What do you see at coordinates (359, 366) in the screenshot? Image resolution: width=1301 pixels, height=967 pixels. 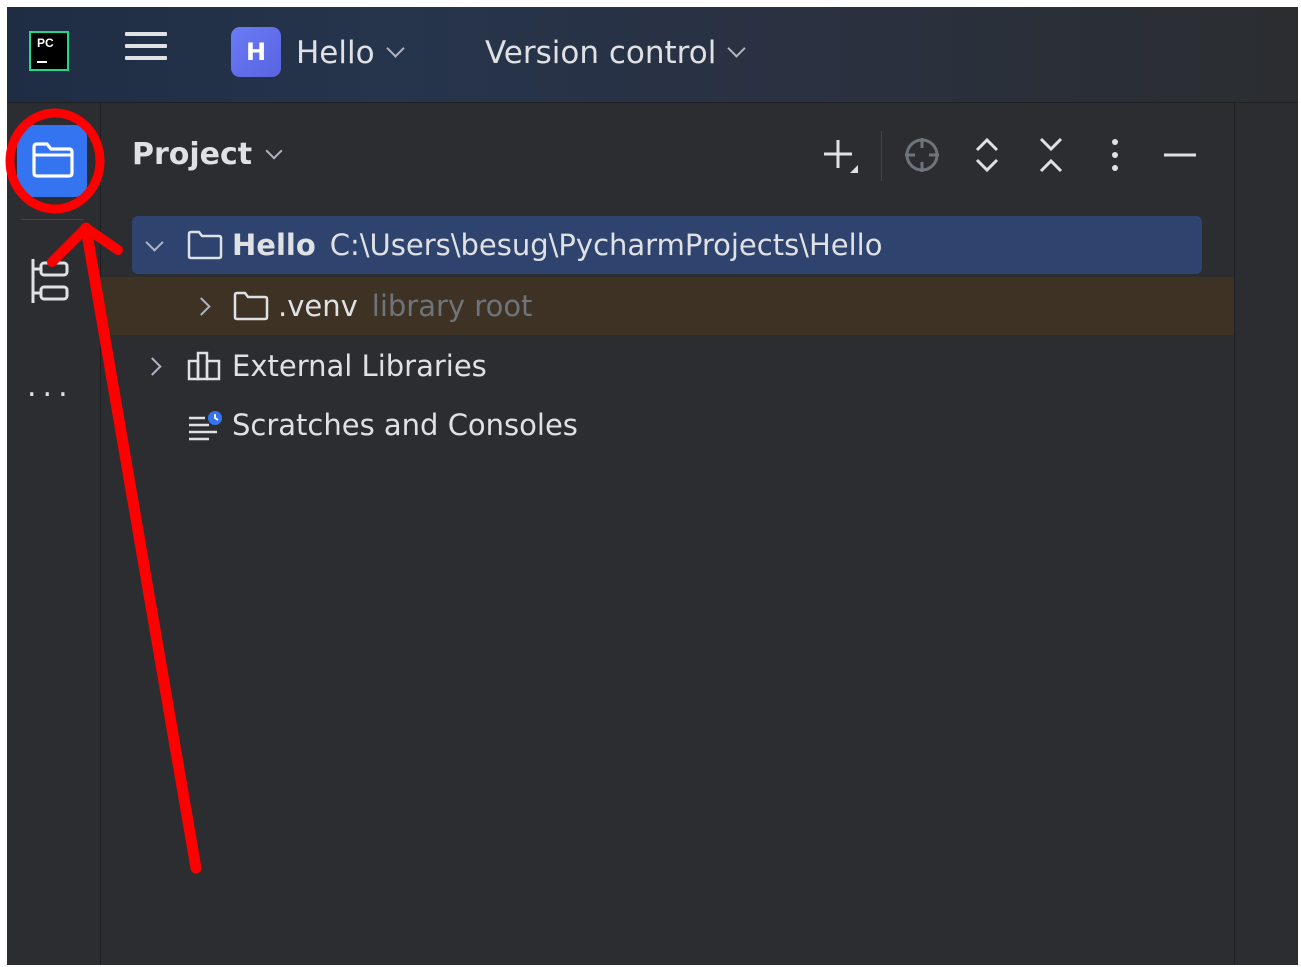 I see `external-libraries-label: External Libraries` at bounding box center [359, 366].